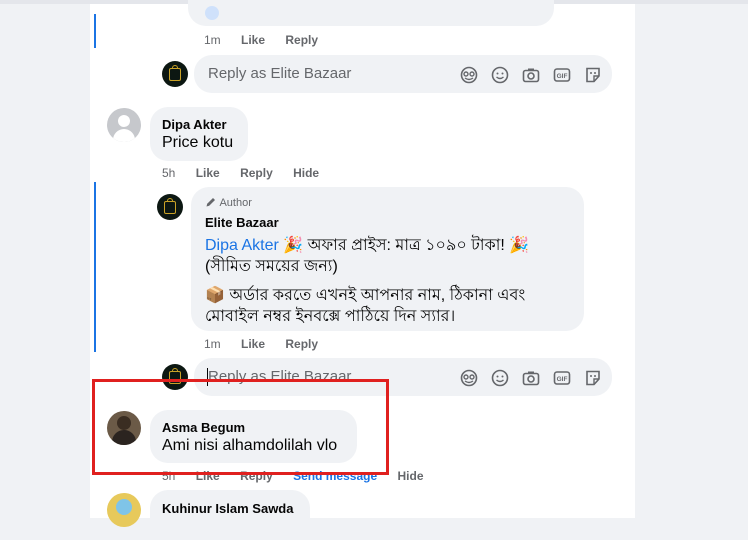 The height and width of the screenshot is (540, 748). Describe the element at coordinates (403, 74) in the screenshot. I see `reply-input: Reply as Elite Bazaar GIF` at that location.